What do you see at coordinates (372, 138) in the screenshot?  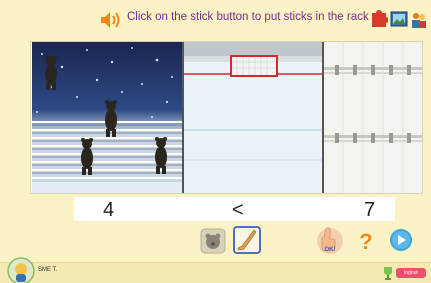 I see `rack-rail-bottom` at bounding box center [372, 138].